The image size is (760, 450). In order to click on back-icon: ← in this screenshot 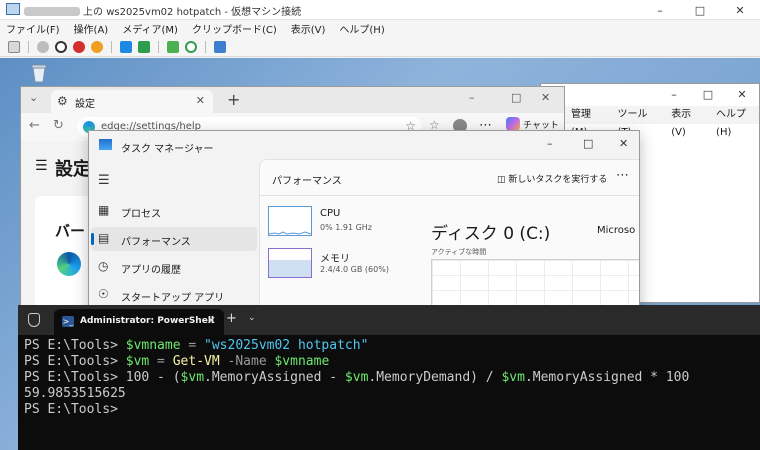, I will do `click(34, 125)`.